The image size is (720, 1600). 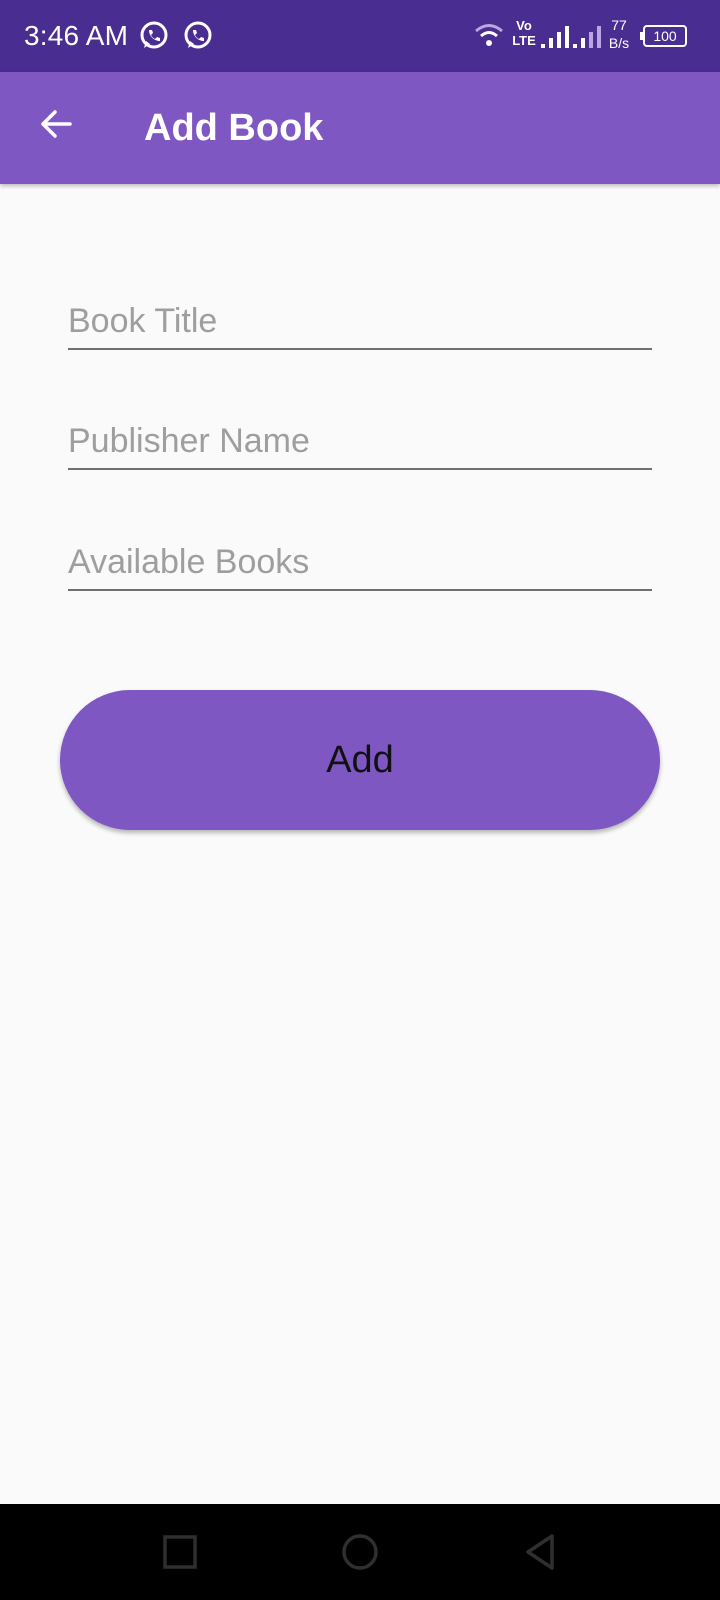 I want to click on volte-icon: Vo LTE, so click(x=524, y=33).